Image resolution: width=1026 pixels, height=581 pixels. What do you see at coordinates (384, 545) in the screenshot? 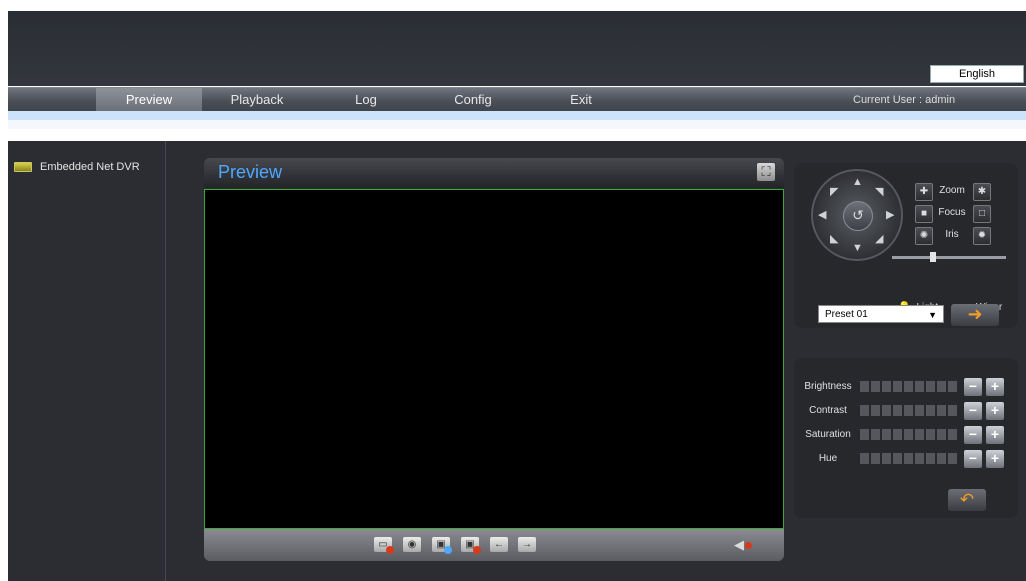
I see `stop-preview-icon: ▭` at bounding box center [384, 545].